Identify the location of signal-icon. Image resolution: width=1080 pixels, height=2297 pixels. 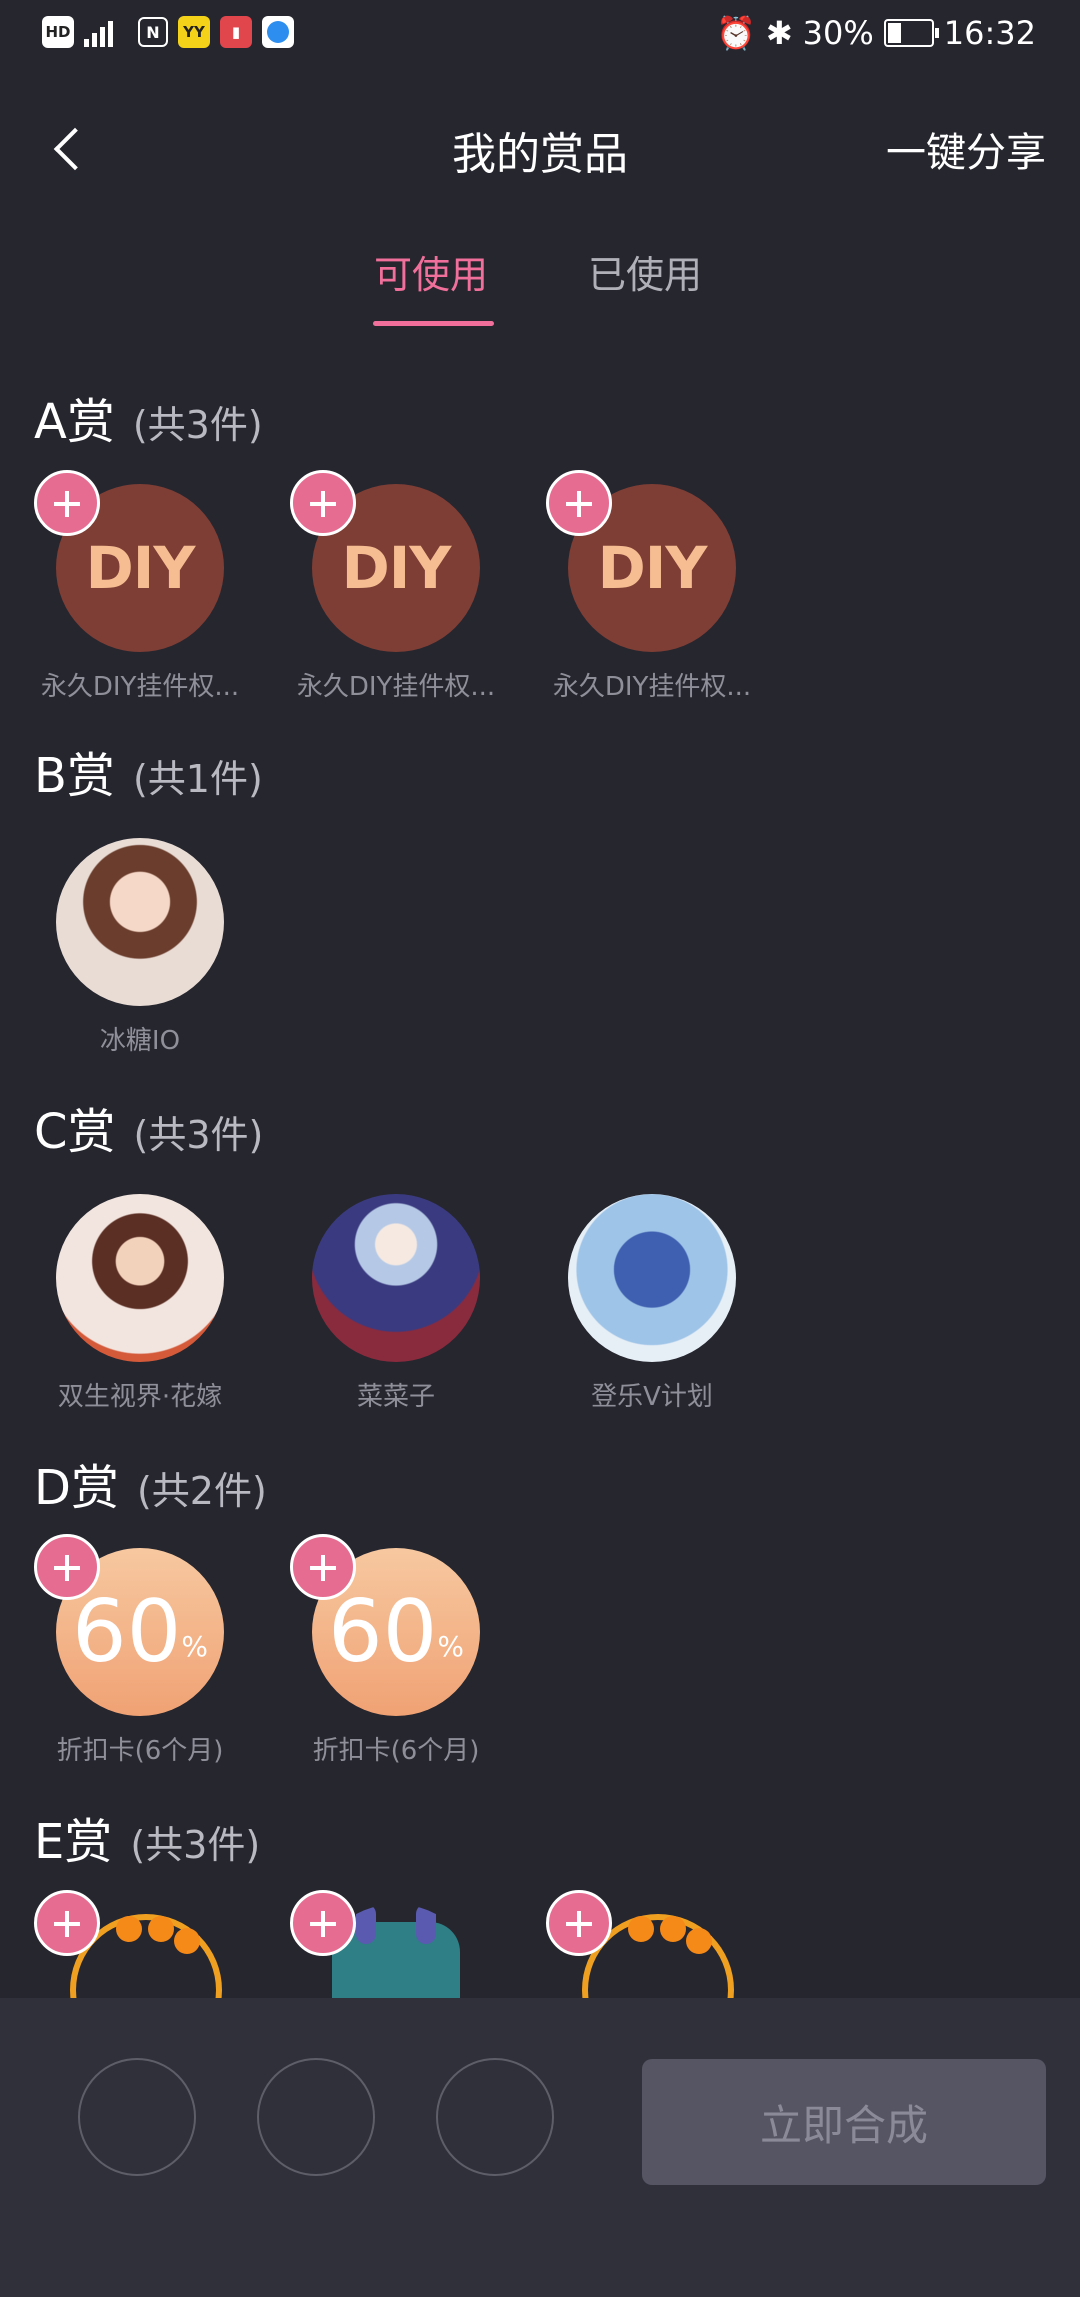
(106, 32).